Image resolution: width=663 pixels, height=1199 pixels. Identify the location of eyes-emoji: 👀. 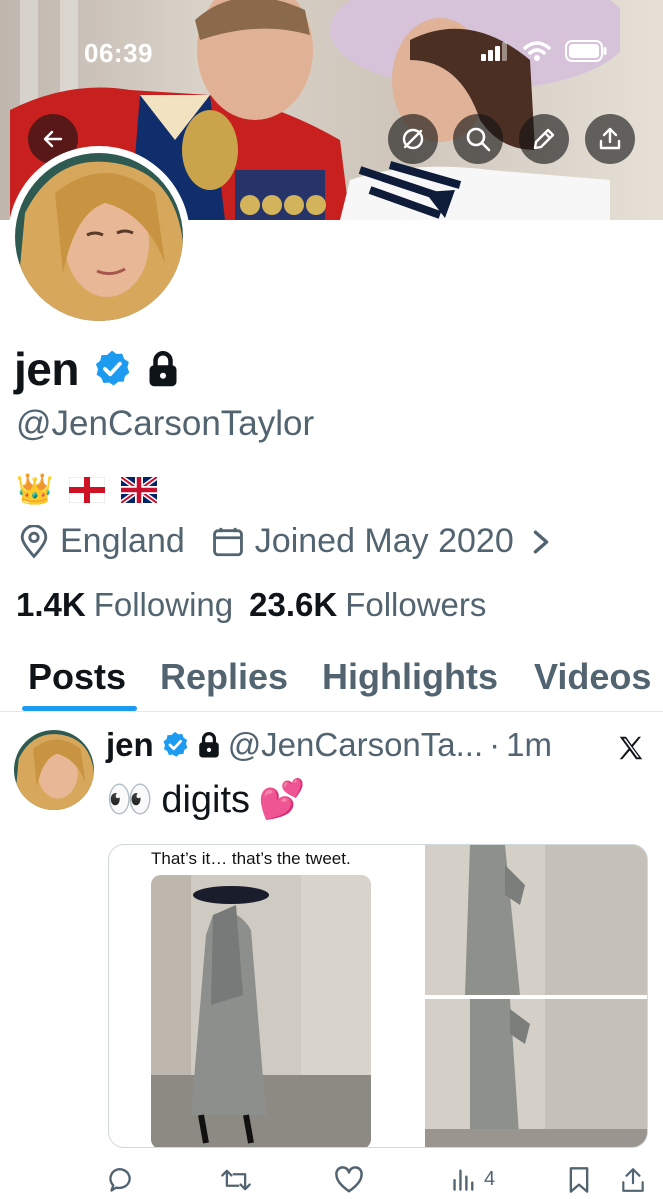
(130, 800).